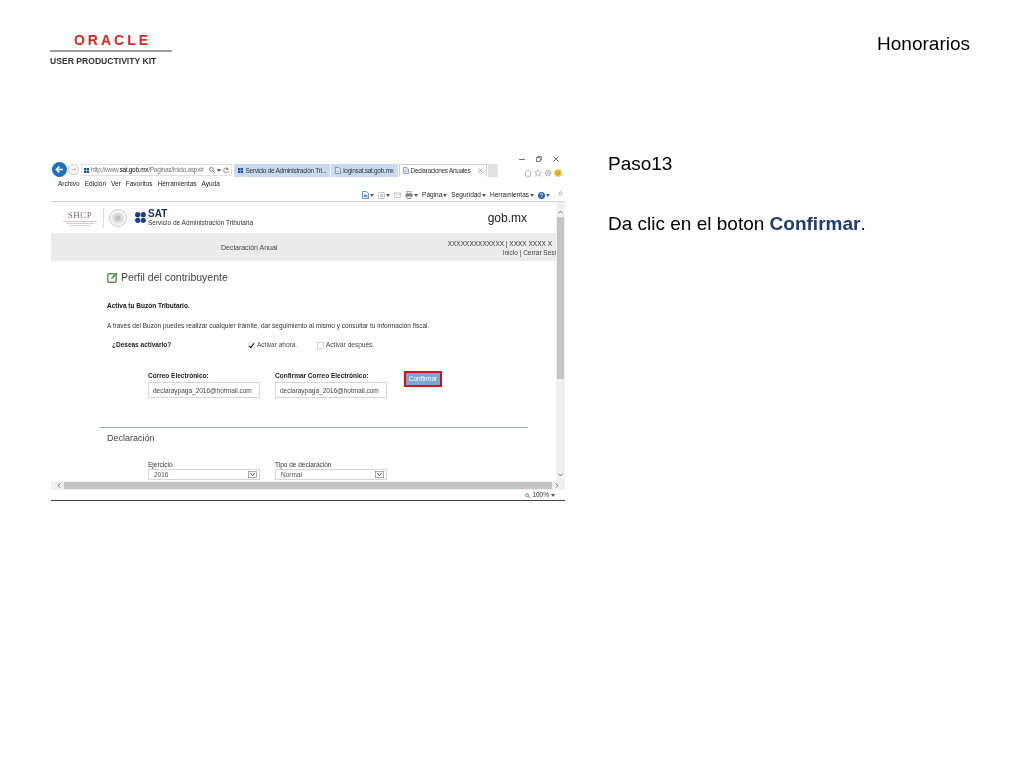 The image size is (1024, 768). Describe the element at coordinates (212, 170) in the screenshot. I see `search-icon` at that location.